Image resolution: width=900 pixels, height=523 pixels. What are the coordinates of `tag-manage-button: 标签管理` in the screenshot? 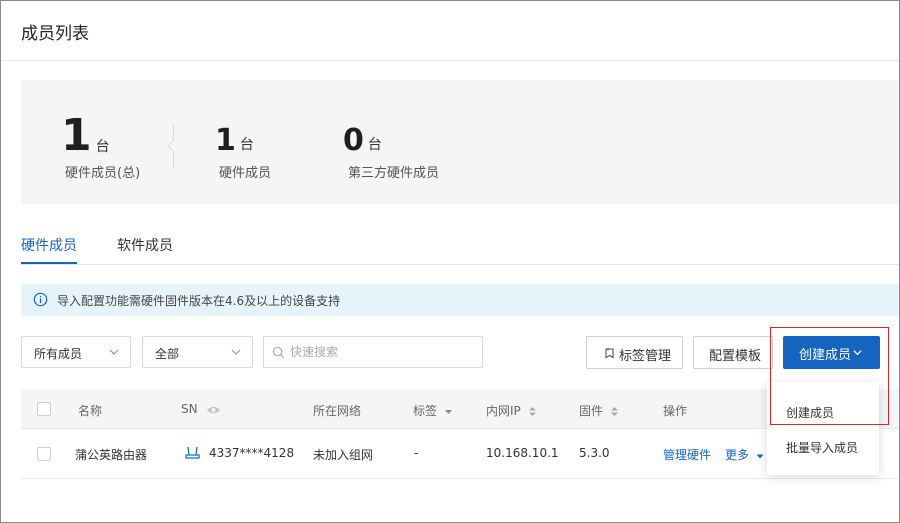 It's located at (634, 352).